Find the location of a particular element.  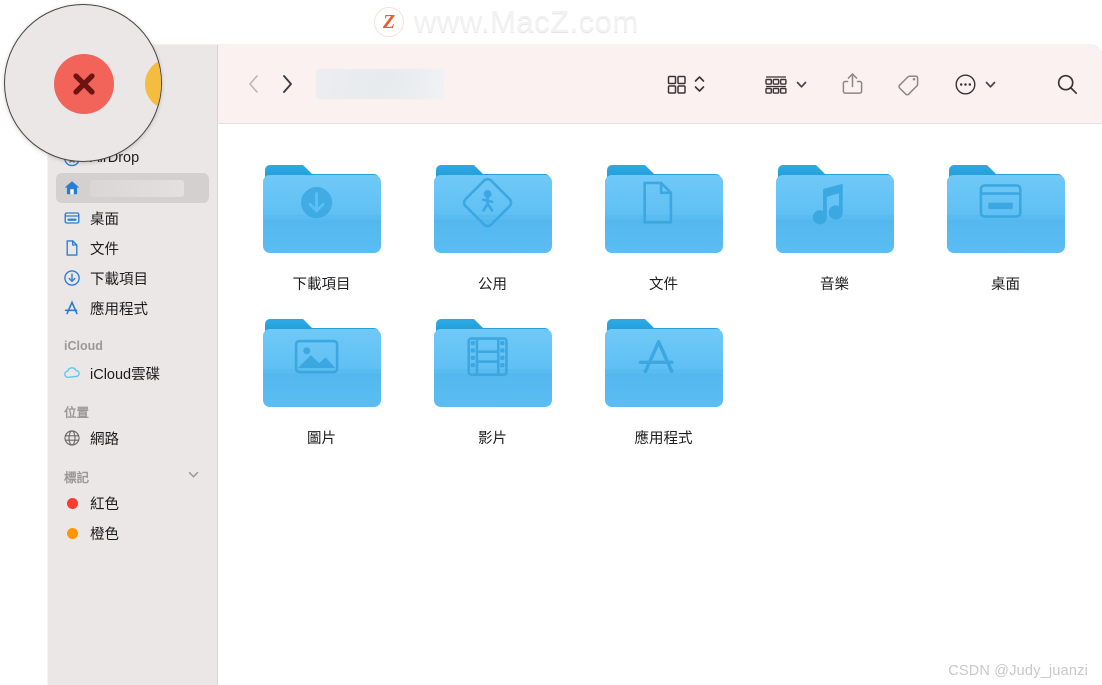

magnifier-overlay is located at coordinates (83, 83).